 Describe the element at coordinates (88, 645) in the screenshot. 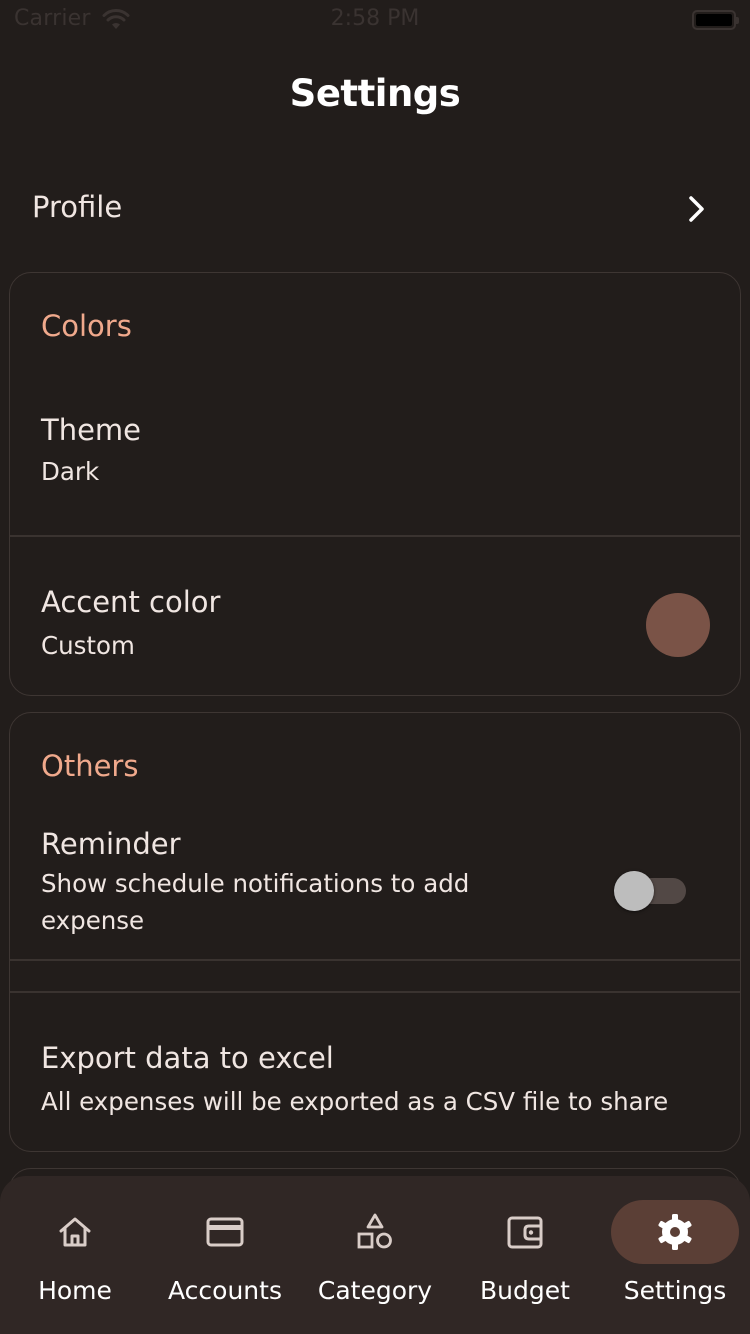

I see `accent-color-value: Custom` at that location.